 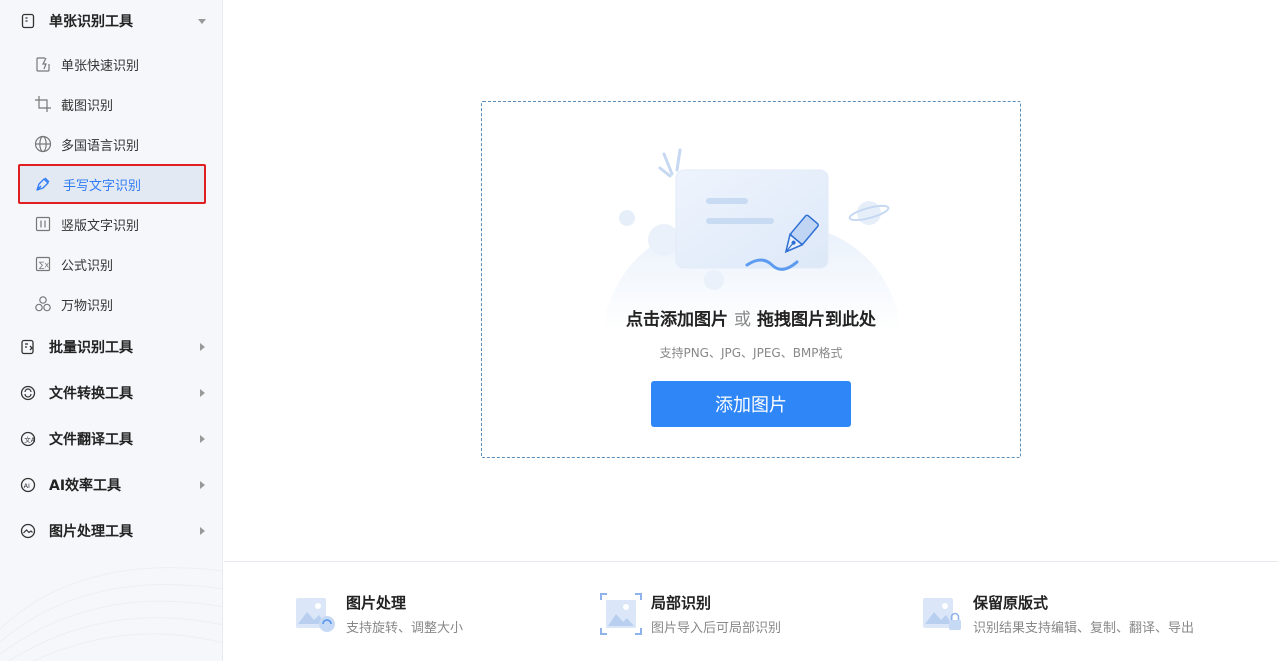 I want to click on svg-text: ∑x, so click(x=44, y=265).